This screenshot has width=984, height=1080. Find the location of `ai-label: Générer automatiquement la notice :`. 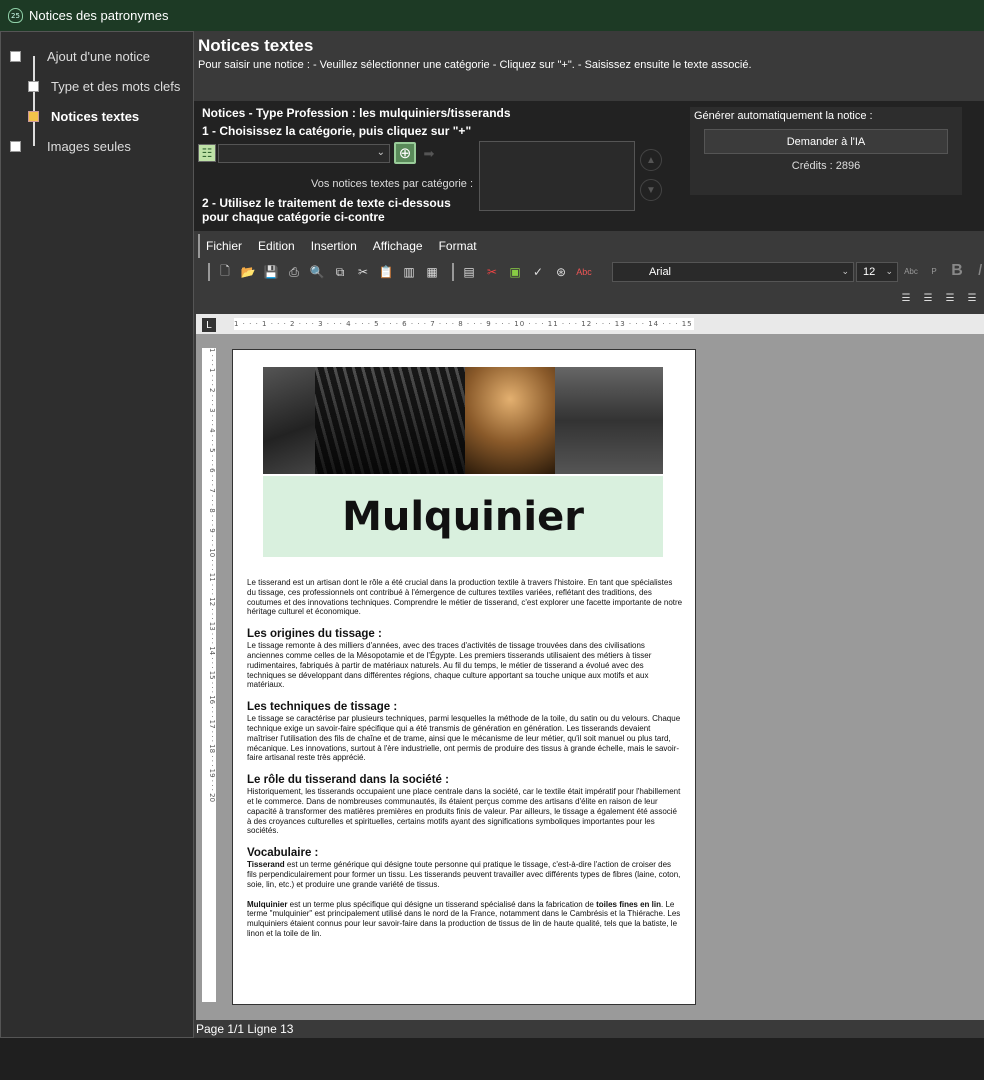

ai-label: Générer automatiquement la notice : is located at coordinates (783, 116).